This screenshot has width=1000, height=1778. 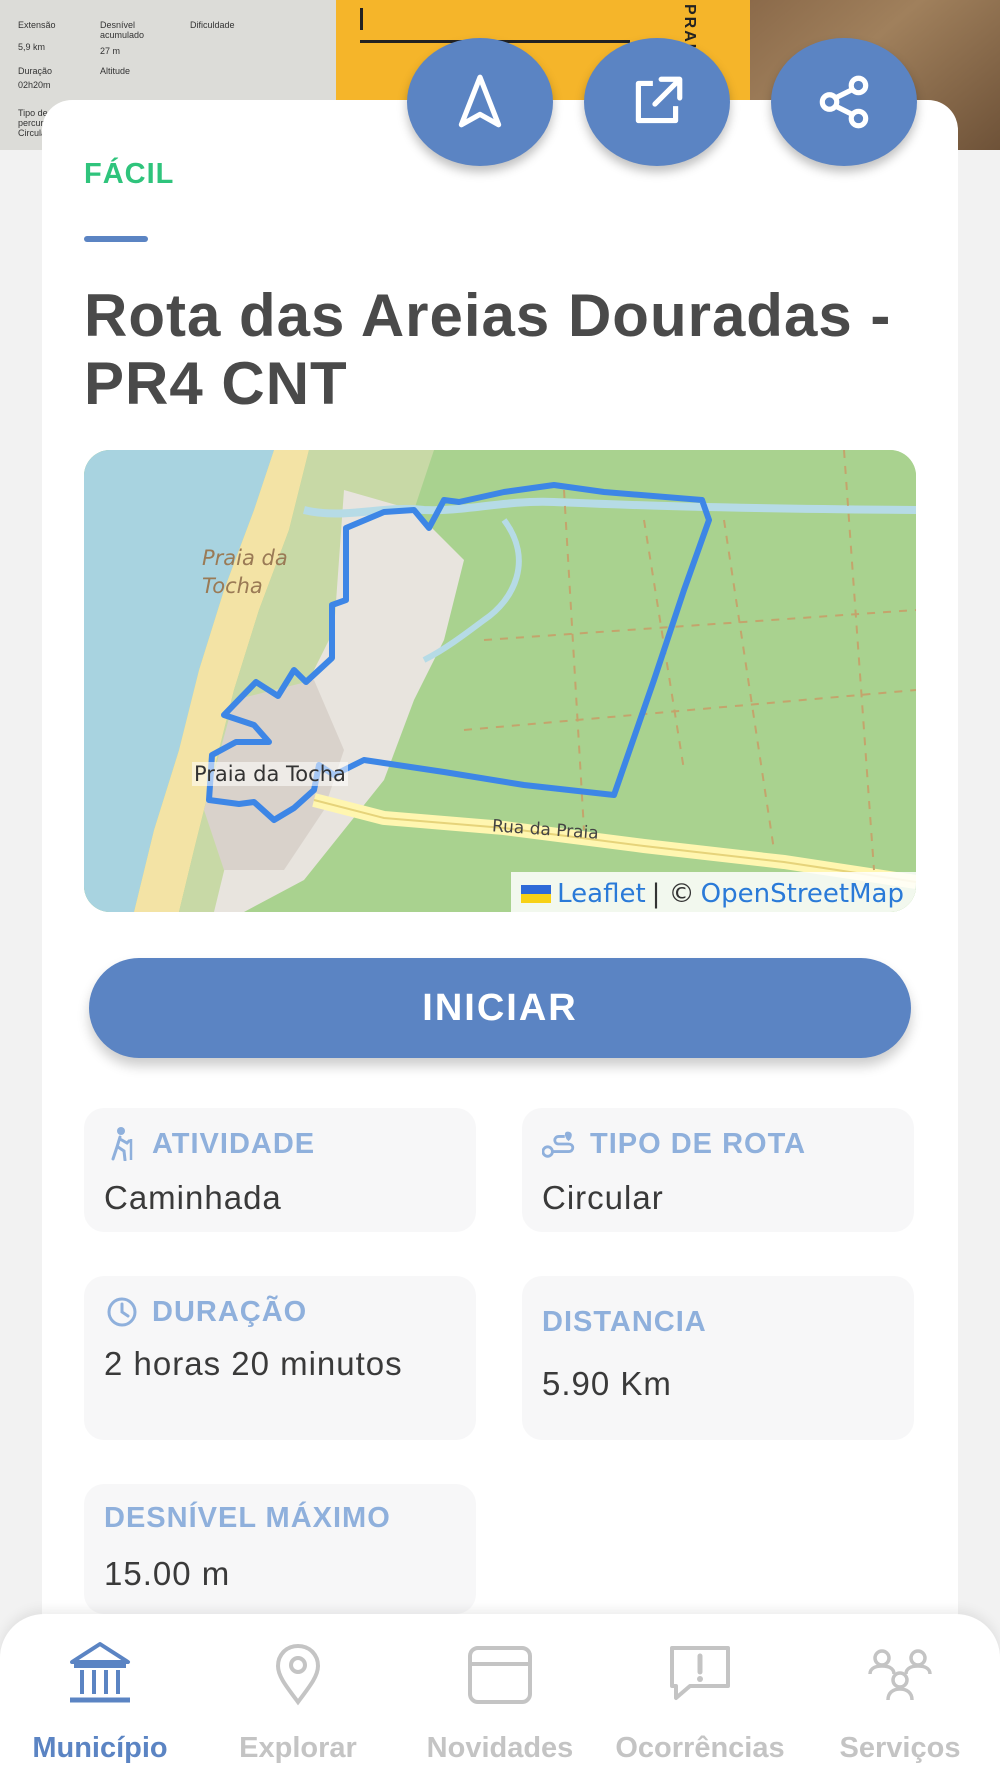 What do you see at coordinates (900, 1704) in the screenshot?
I see `nav-item-servicos: Serviços` at bounding box center [900, 1704].